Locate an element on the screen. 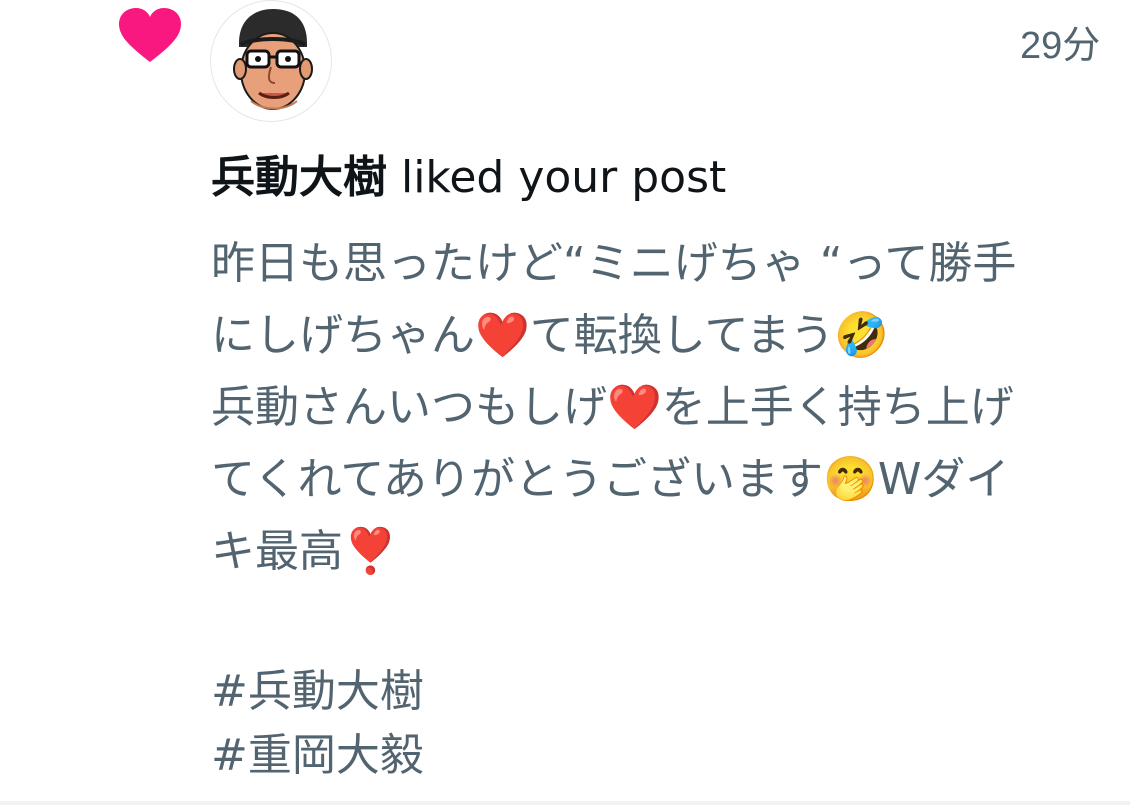 Image resolution: width=1130 pixels, height=805 pixels. avatar is located at coordinates (271, 61).